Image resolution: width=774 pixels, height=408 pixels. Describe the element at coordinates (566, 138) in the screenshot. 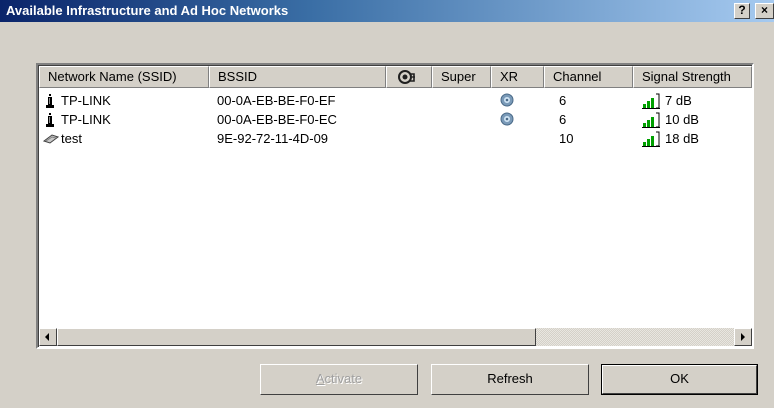

I see `channel-cell: 10` at that location.